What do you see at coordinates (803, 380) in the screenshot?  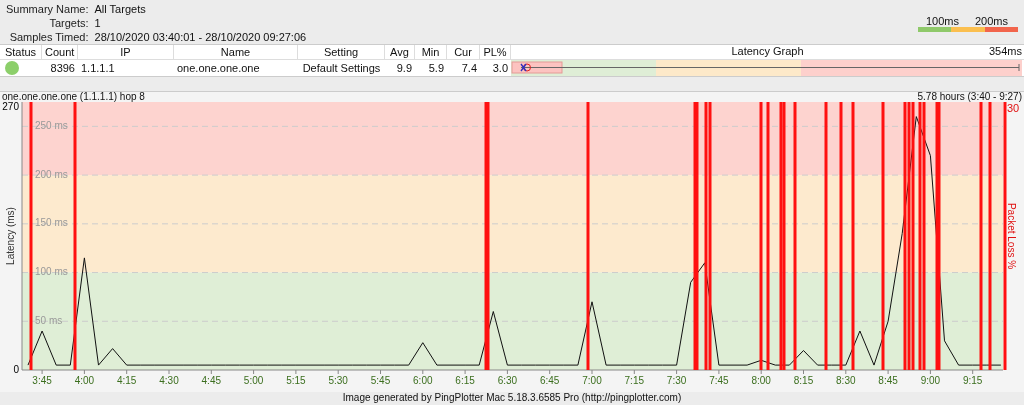 I see `x-axis-label: 8:15` at bounding box center [803, 380].